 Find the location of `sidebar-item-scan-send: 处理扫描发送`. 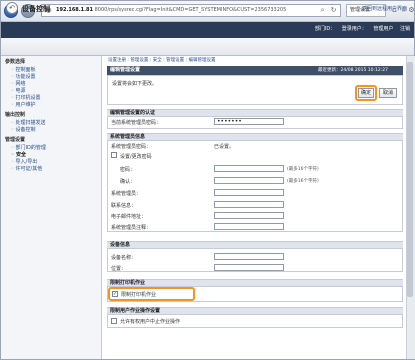

sidebar-item-scan-send: 处理扫描发送 is located at coordinates (28, 122).